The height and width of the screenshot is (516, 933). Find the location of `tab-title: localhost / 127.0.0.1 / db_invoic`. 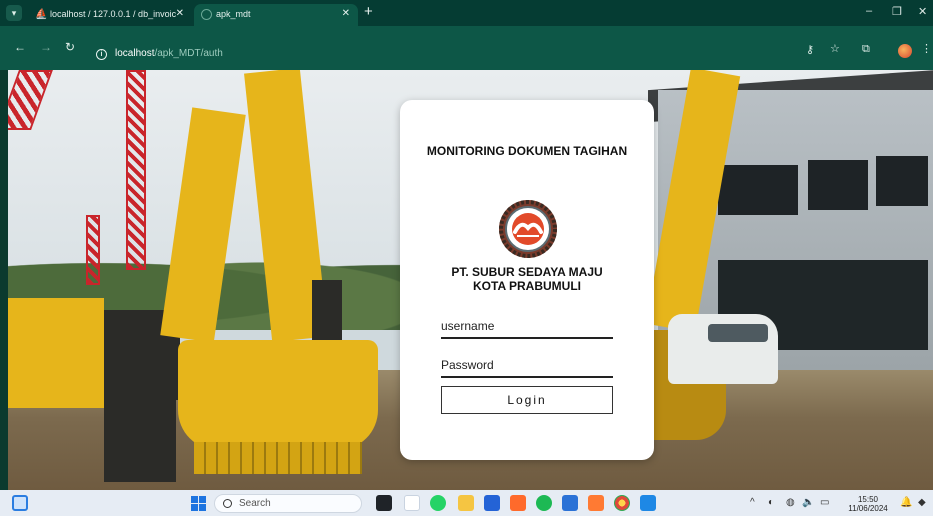

tab-title: localhost / 127.0.0.1 / db_invoic is located at coordinates (113, 14).